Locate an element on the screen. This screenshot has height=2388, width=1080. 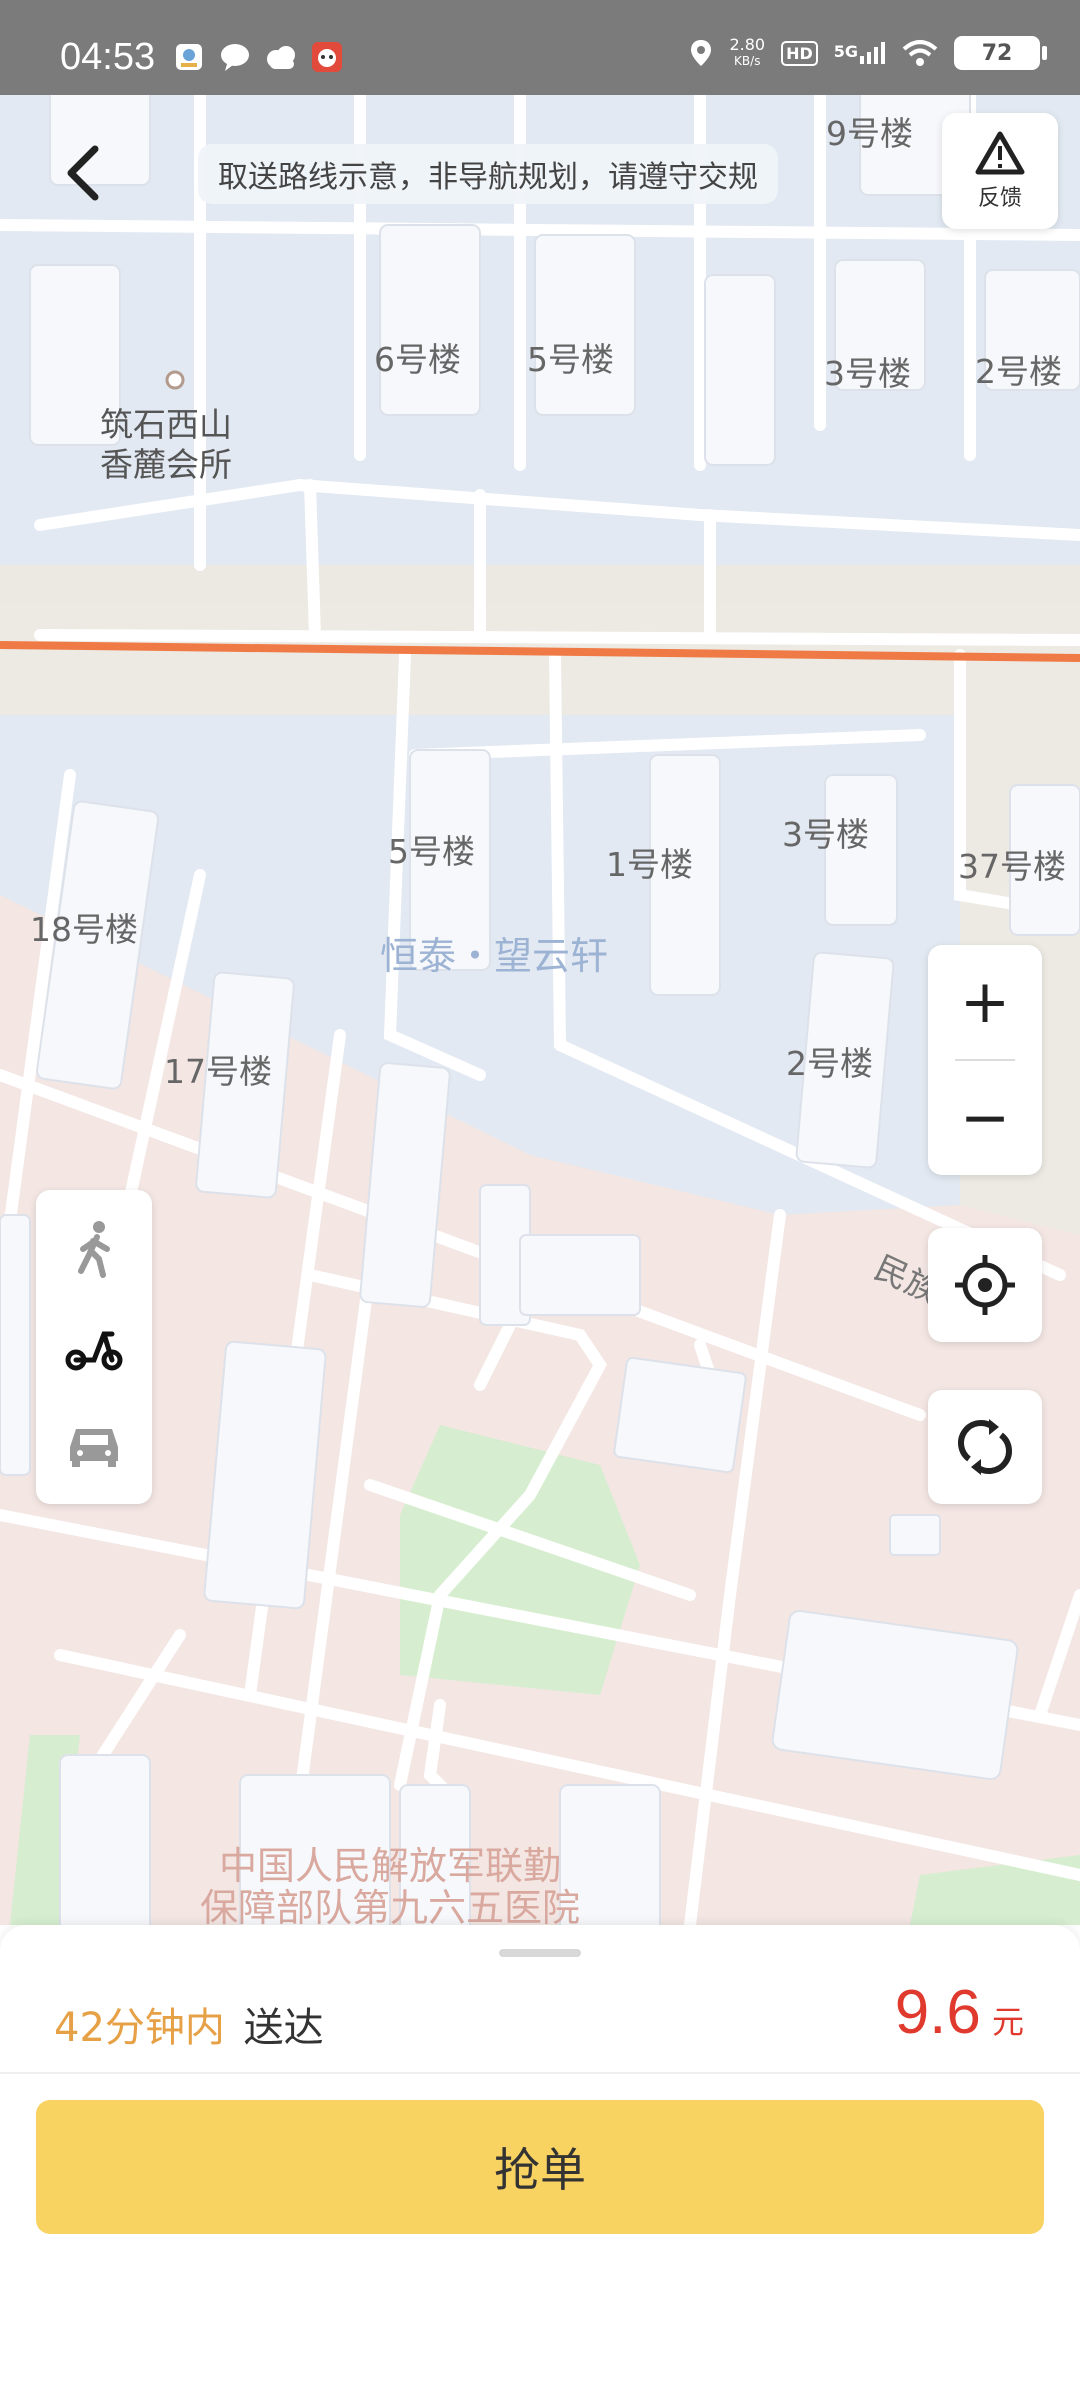
refresh-icon is located at coordinates (985, 1447).